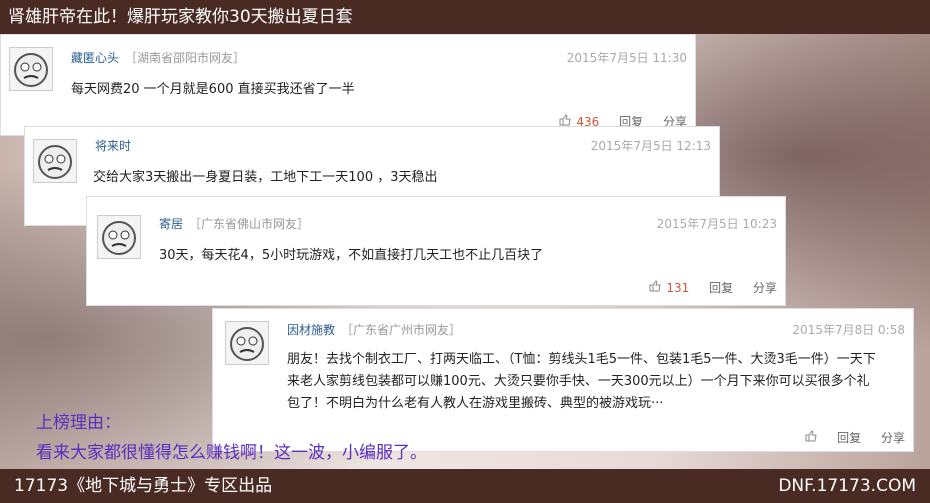 This screenshot has height=503, width=930. What do you see at coordinates (716, 224) in the screenshot?
I see `comment-time: 2015年7月5日 10:23` at bounding box center [716, 224].